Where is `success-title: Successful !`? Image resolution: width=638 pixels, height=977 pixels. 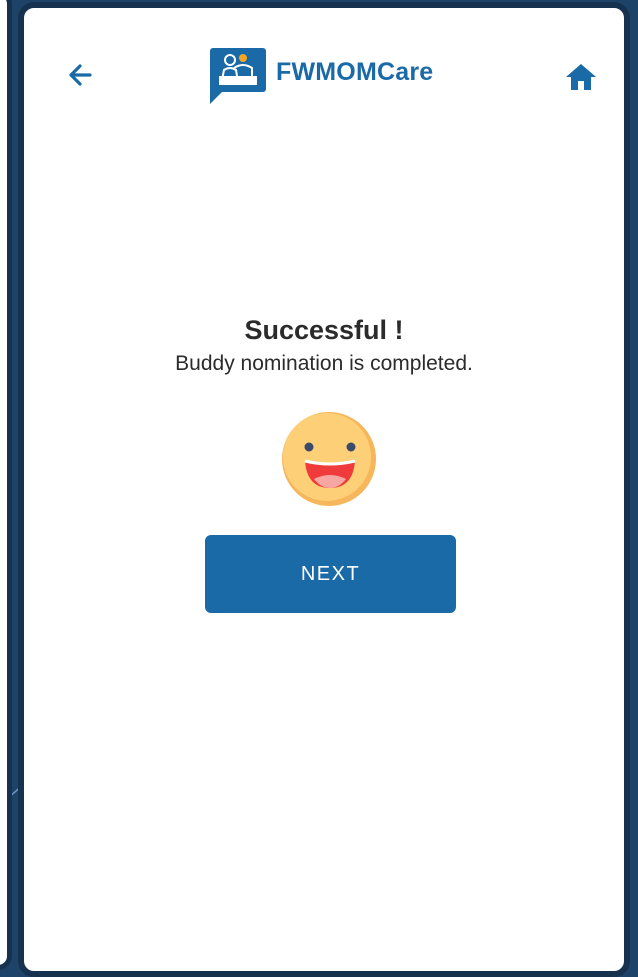 success-title: Successful ! is located at coordinates (324, 330).